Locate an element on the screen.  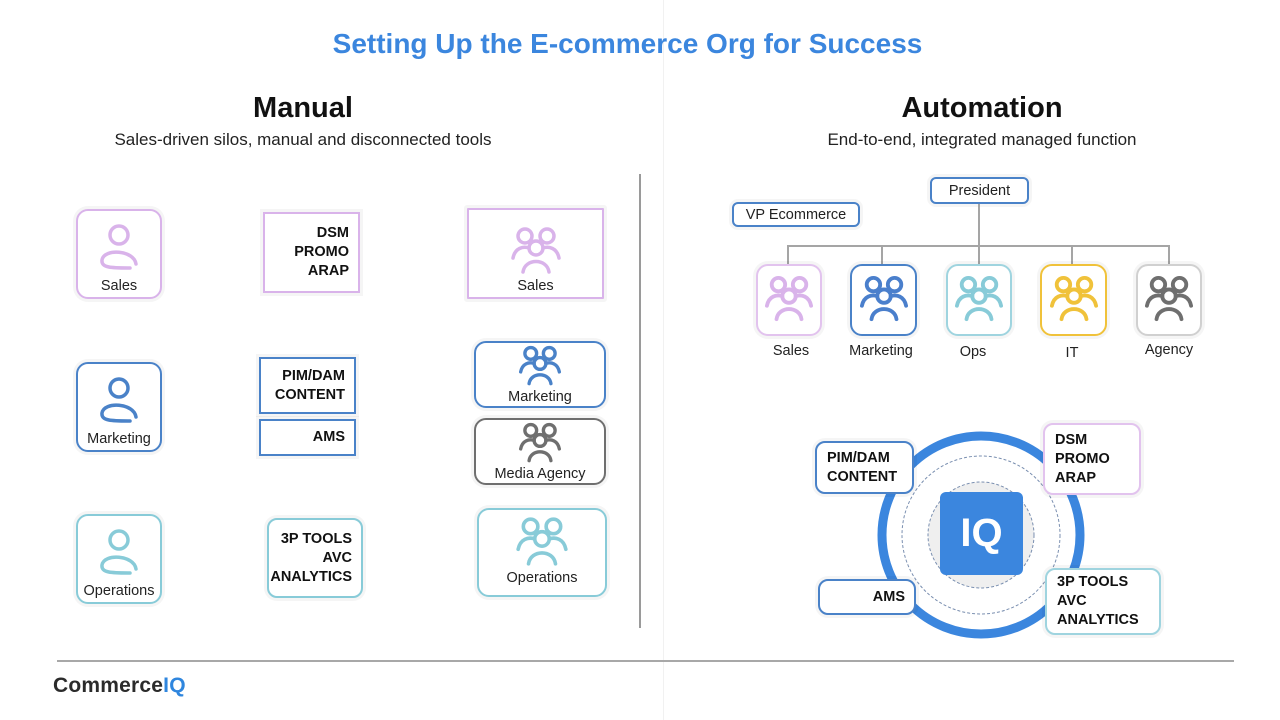
org-connector-sales is located at coordinates (788, 254).